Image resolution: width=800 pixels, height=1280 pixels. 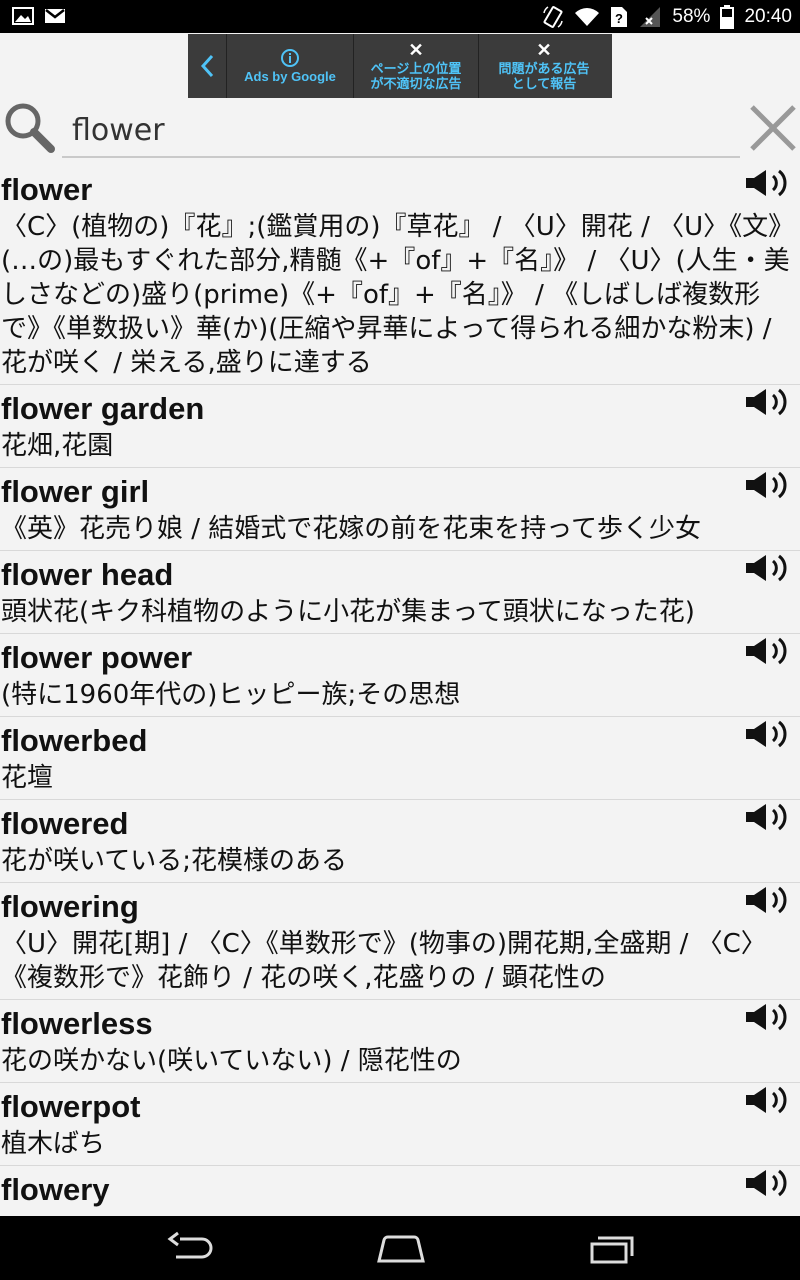 I want to click on entry-definition: 花畑,花園, so click(x=57, y=446).